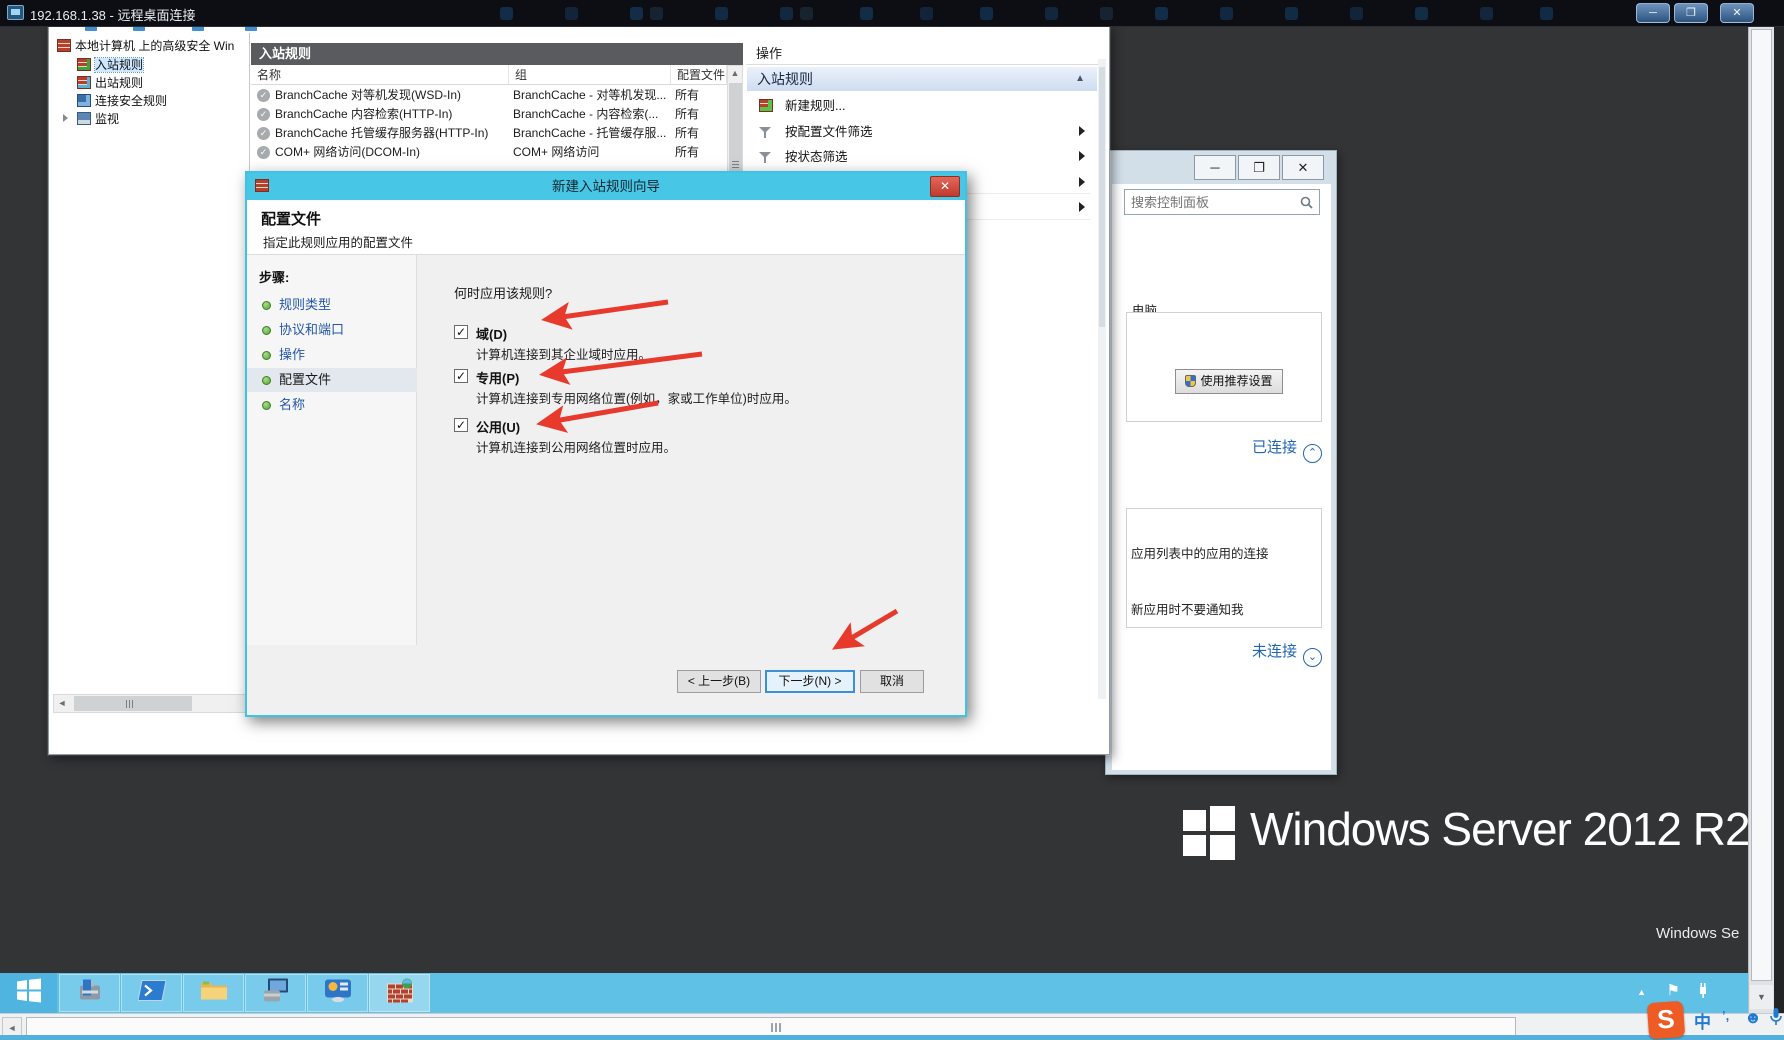 The width and height of the screenshot is (1784, 1040). What do you see at coordinates (921, 157) in the screenshot?
I see `action-filter-by-state: 按状态筛选` at bounding box center [921, 157].